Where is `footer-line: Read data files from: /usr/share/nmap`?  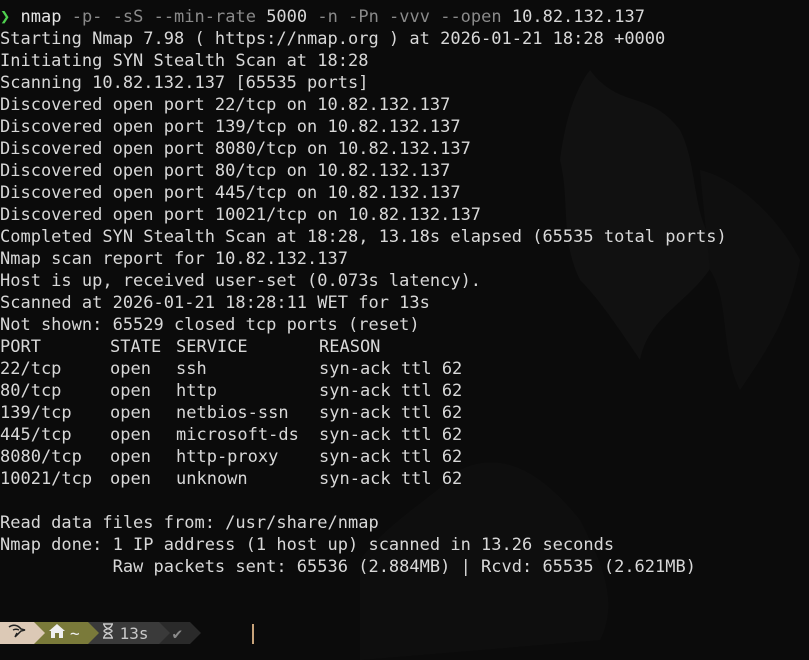 footer-line: Read data files from: /usr/share/nmap is located at coordinates (189, 523).